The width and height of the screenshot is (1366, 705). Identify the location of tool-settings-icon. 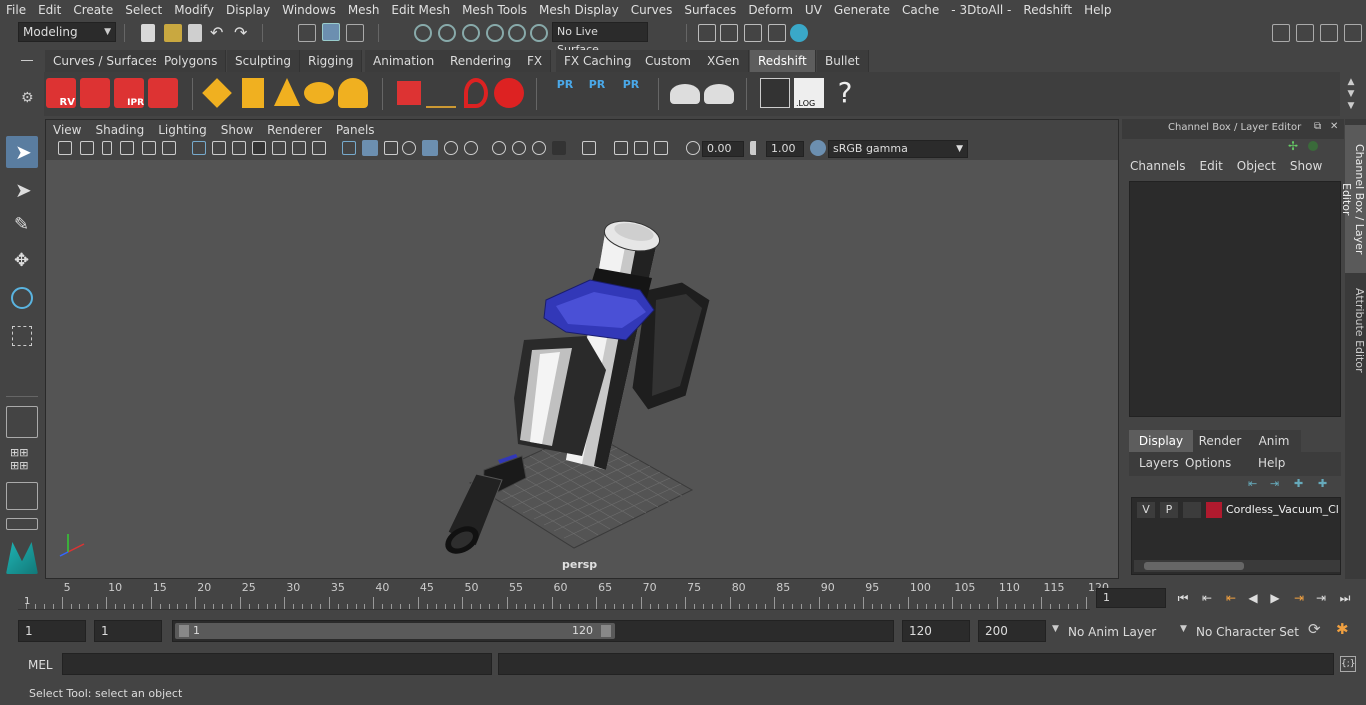
(1329, 33).